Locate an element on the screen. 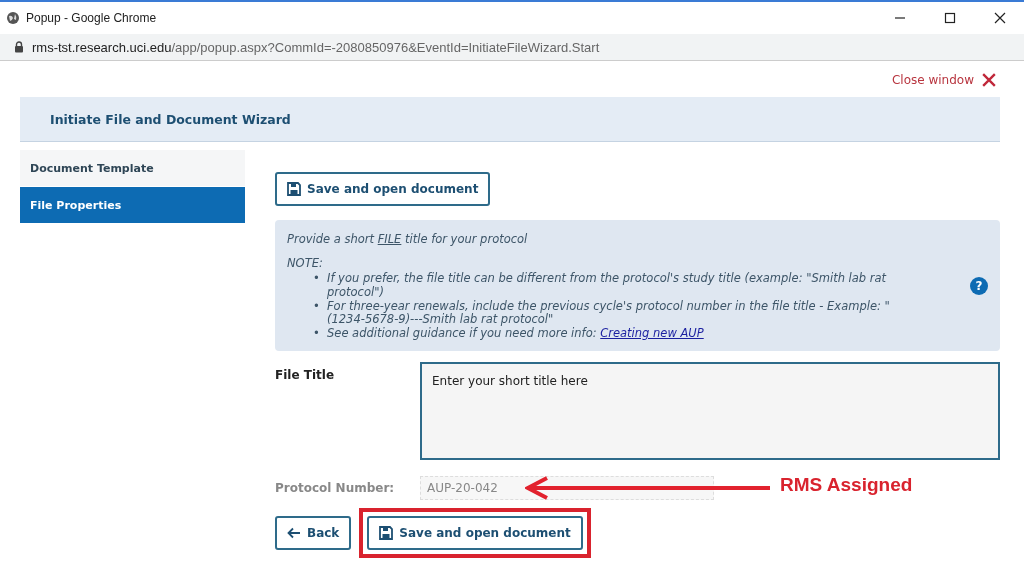 The height and width of the screenshot is (575, 1024). wizard-title: Initiate File and Document Wizard is located at coordinates (170, 119).